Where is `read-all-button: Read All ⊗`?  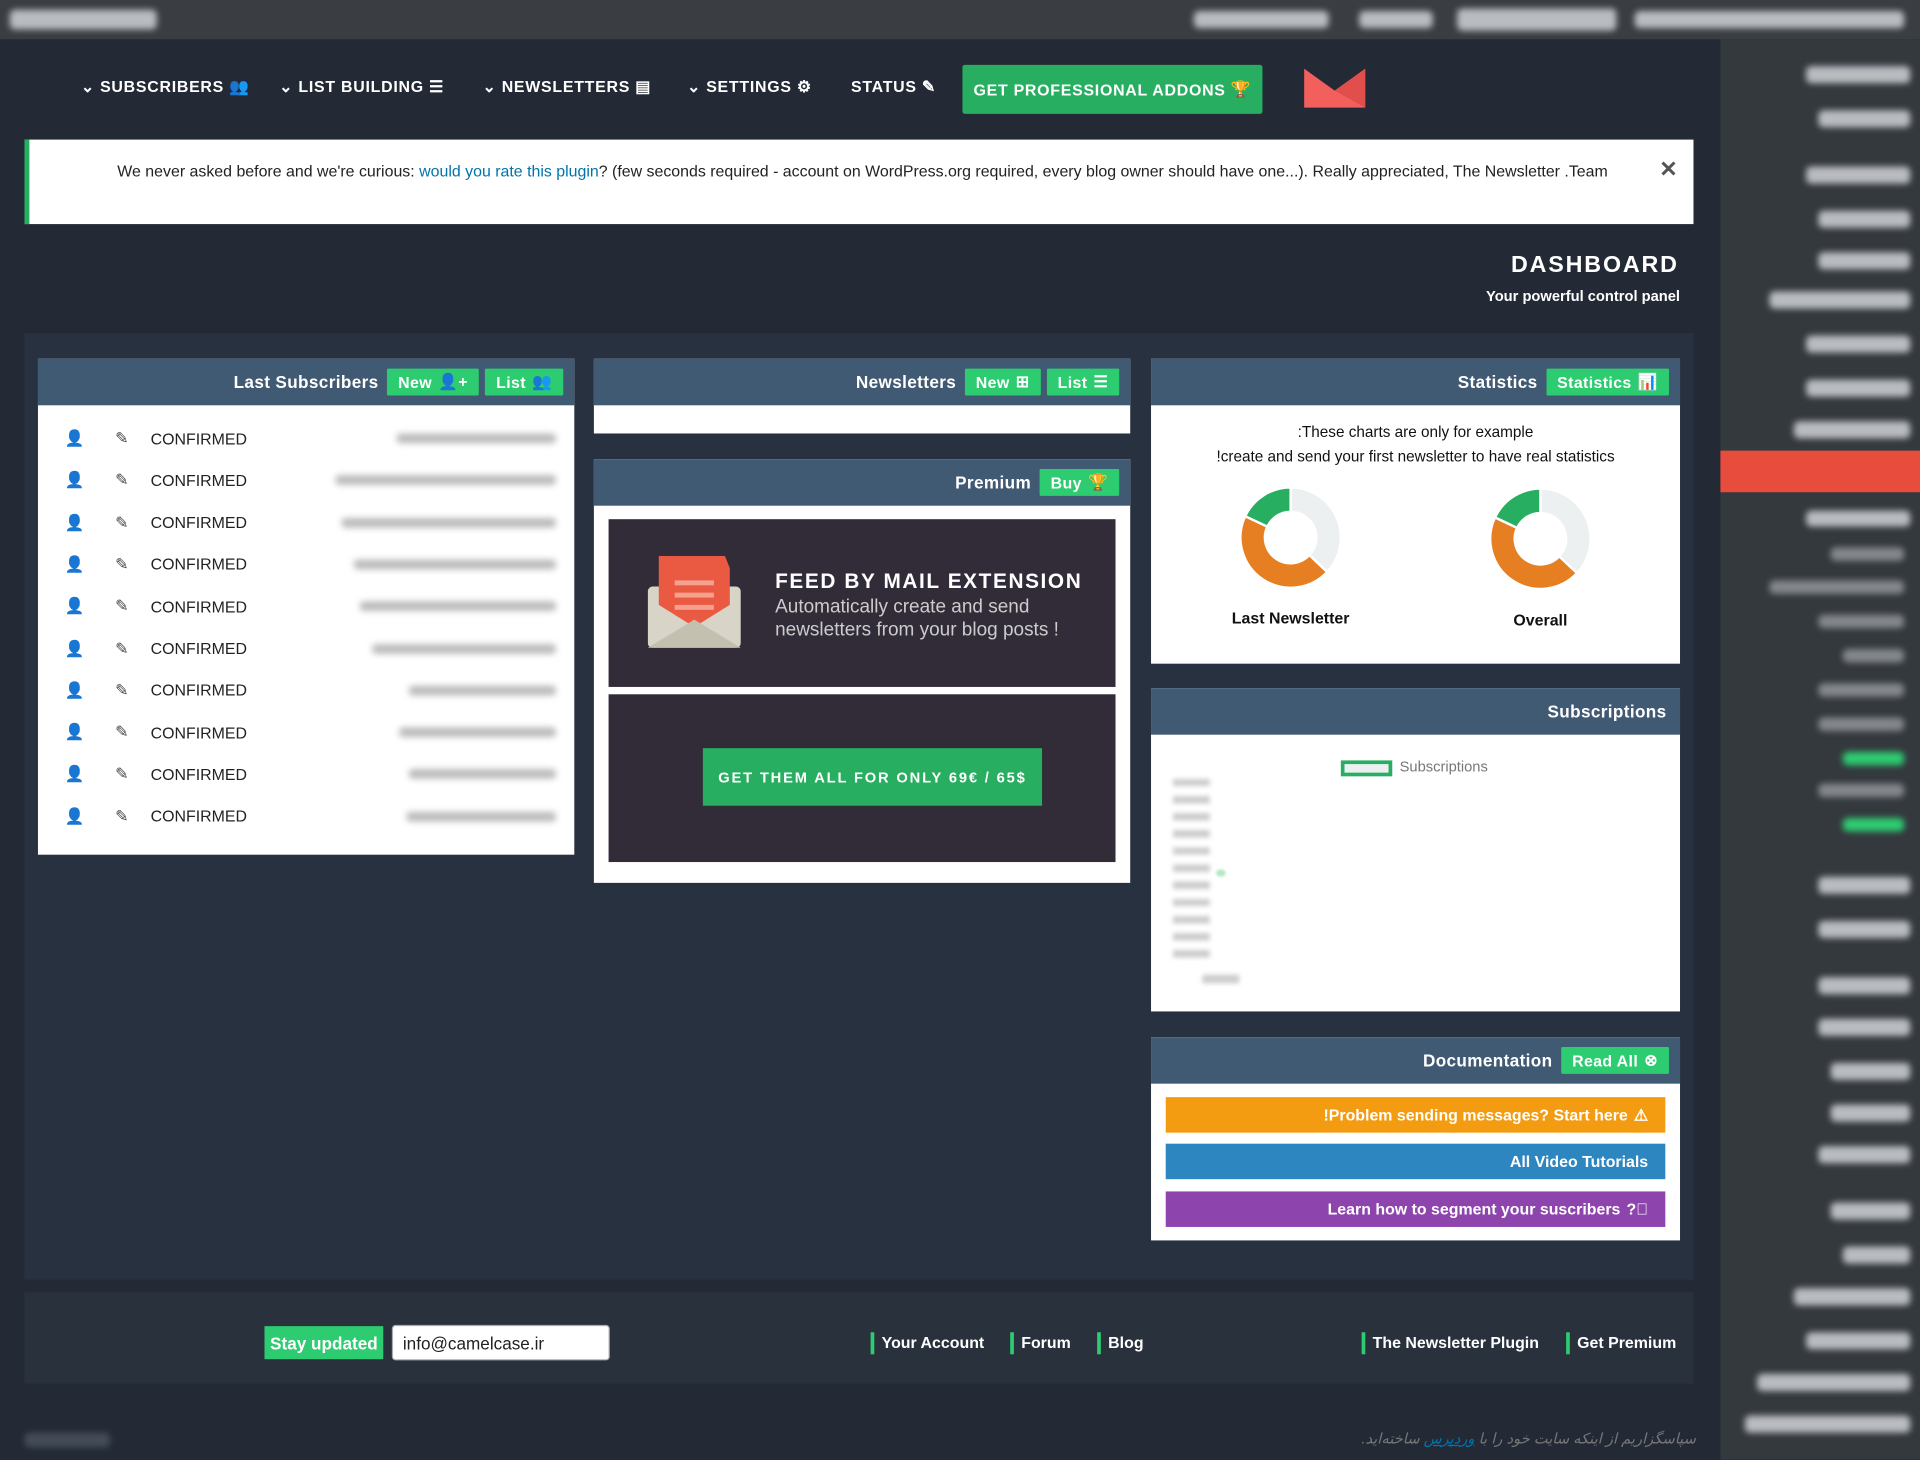 read-all-button: Read All ⊗ is located at coordinates (1615, 1060).